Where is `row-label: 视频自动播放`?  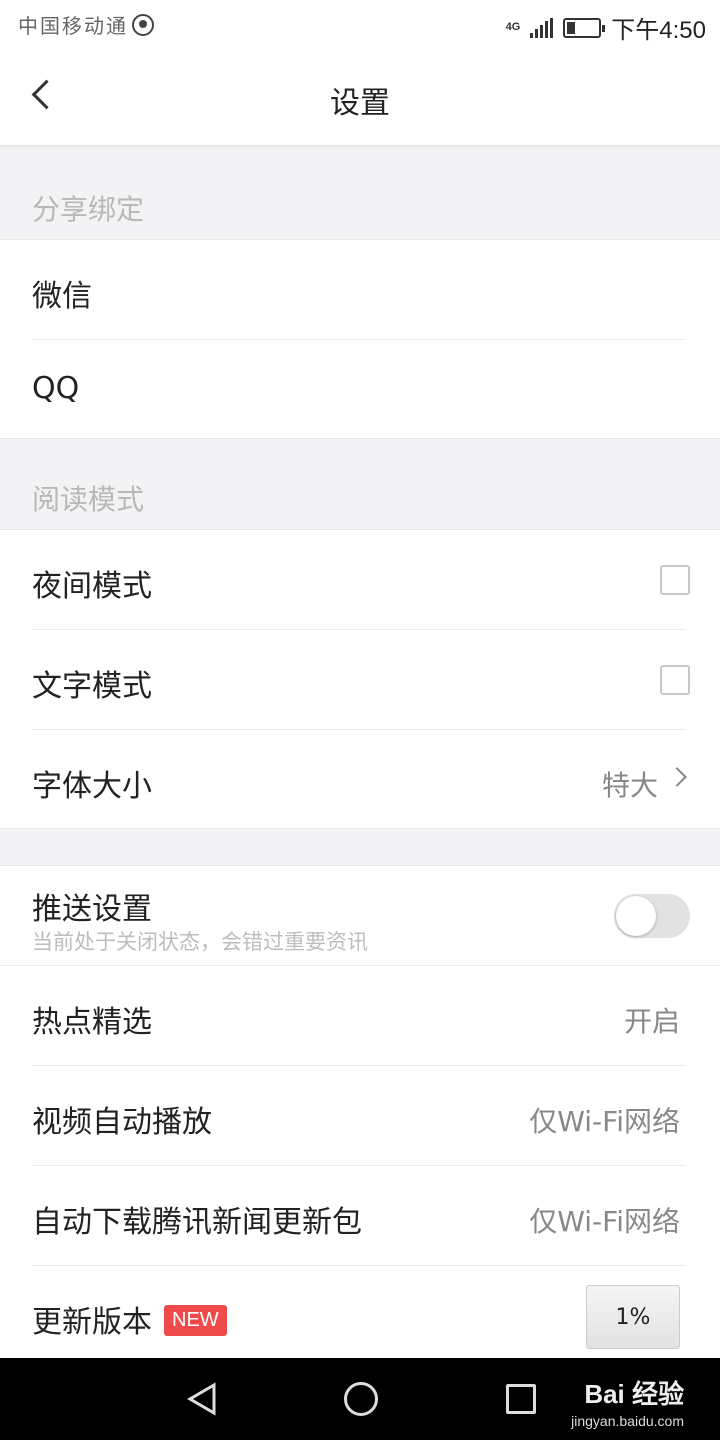
row-label: 视频自动播放 is located at coordinates (122, 1122).